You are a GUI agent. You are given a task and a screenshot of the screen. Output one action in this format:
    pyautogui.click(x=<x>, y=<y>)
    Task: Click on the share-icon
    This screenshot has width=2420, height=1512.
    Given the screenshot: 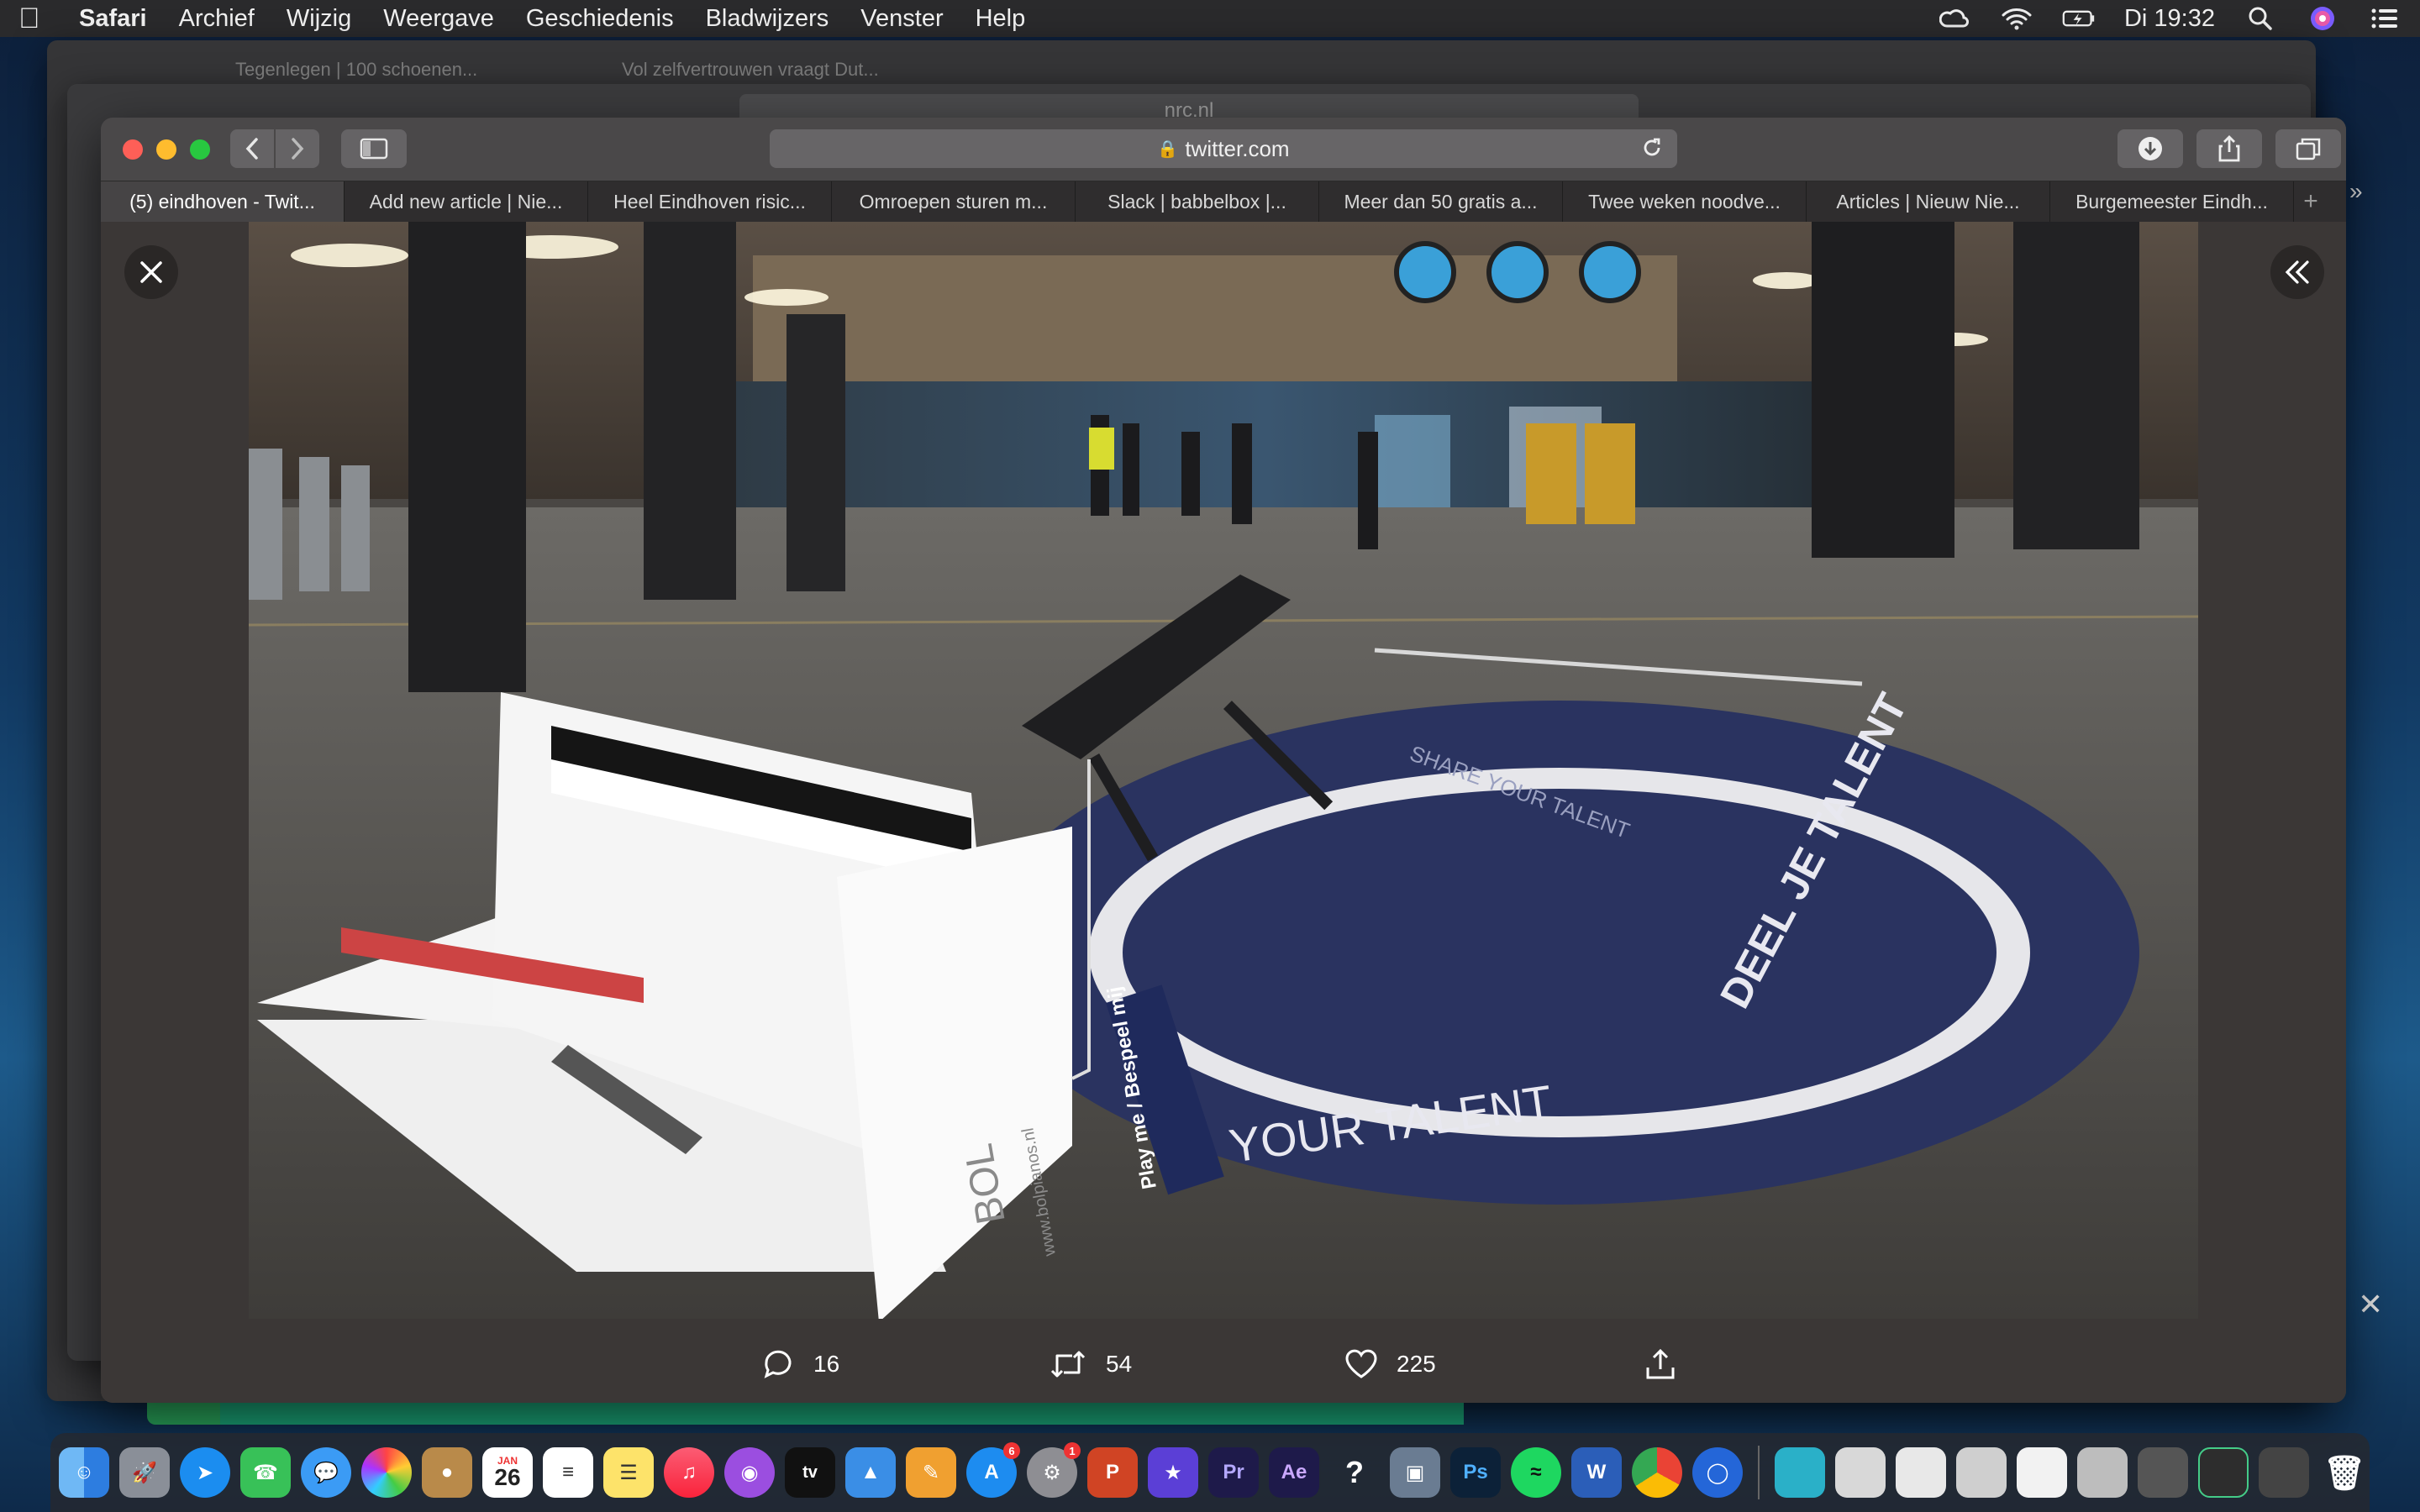 What is the action you would take?
    pyautogui.click(x=2229, y=148)
    